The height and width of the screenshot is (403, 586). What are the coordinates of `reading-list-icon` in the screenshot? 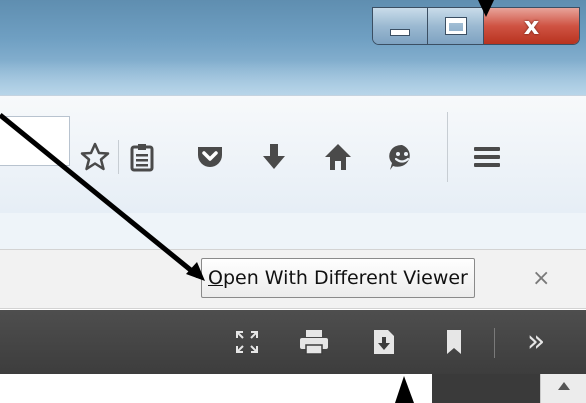 It's located at (142, 157).